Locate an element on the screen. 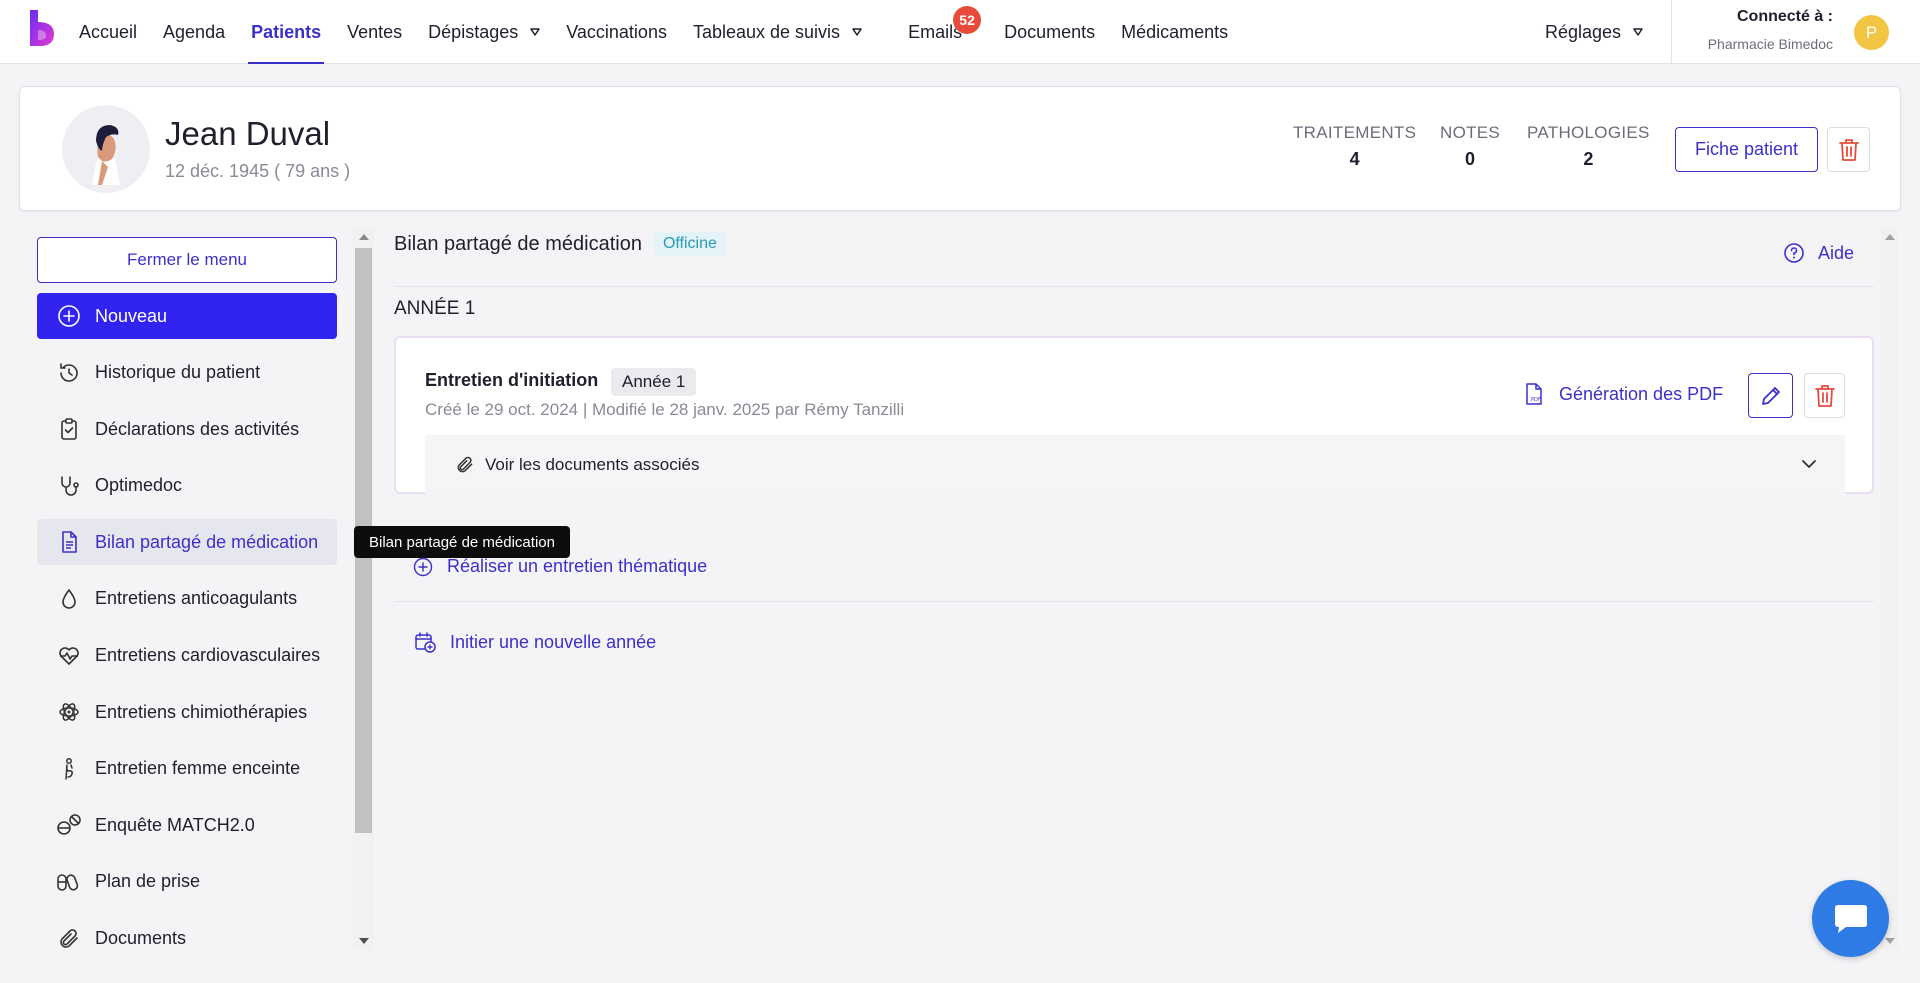  nav-label: Agenda is located at coordinates (194, 31).